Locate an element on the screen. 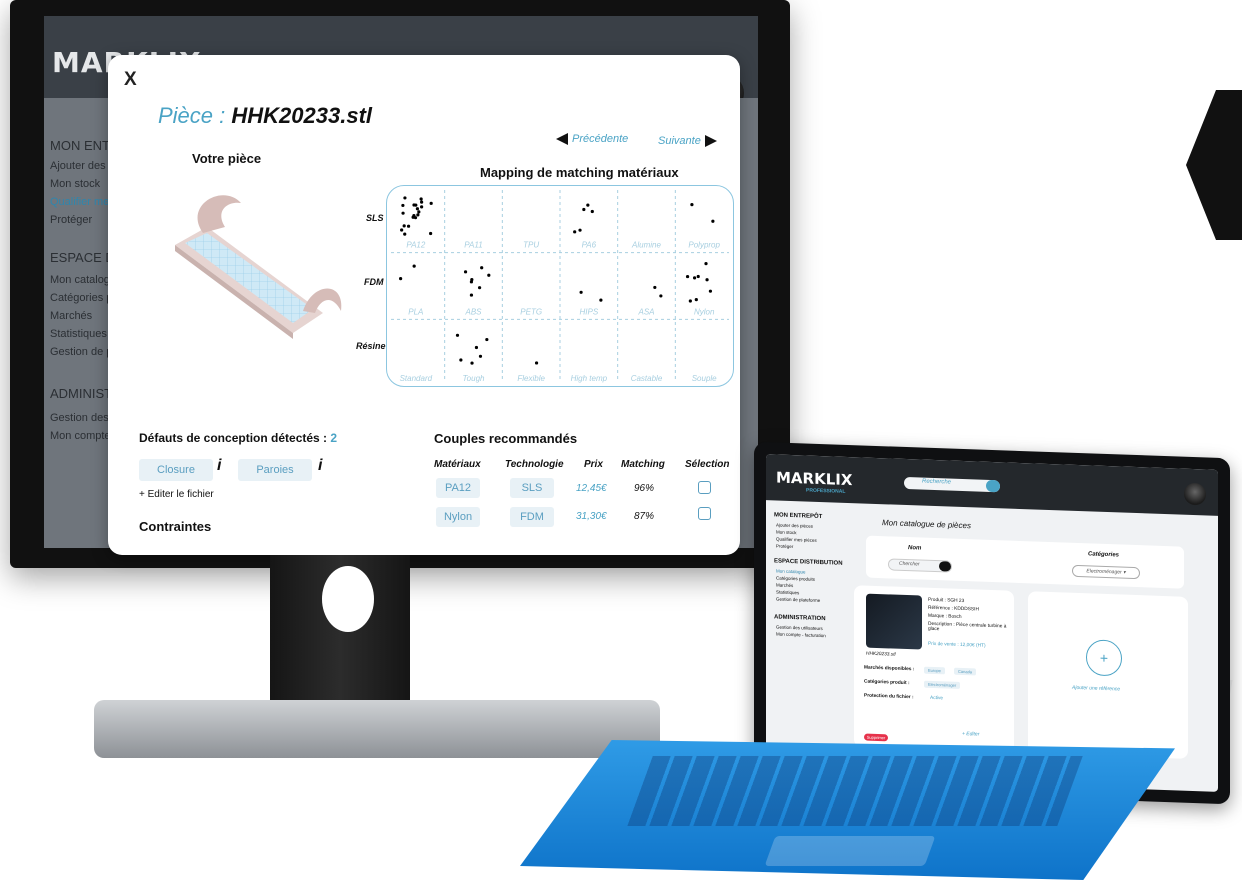  sidebar-item: Mon catalogue is located at coordinates (791, 571).